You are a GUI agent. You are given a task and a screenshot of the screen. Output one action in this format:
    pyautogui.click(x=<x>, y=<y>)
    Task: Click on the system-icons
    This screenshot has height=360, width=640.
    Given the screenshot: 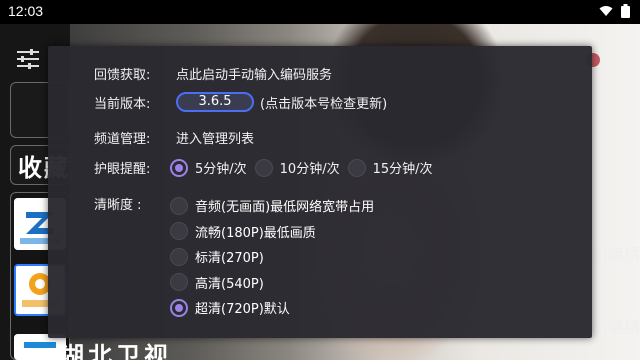 What is the action you would take?
    pyautogui.click(x=614, y=11)
    